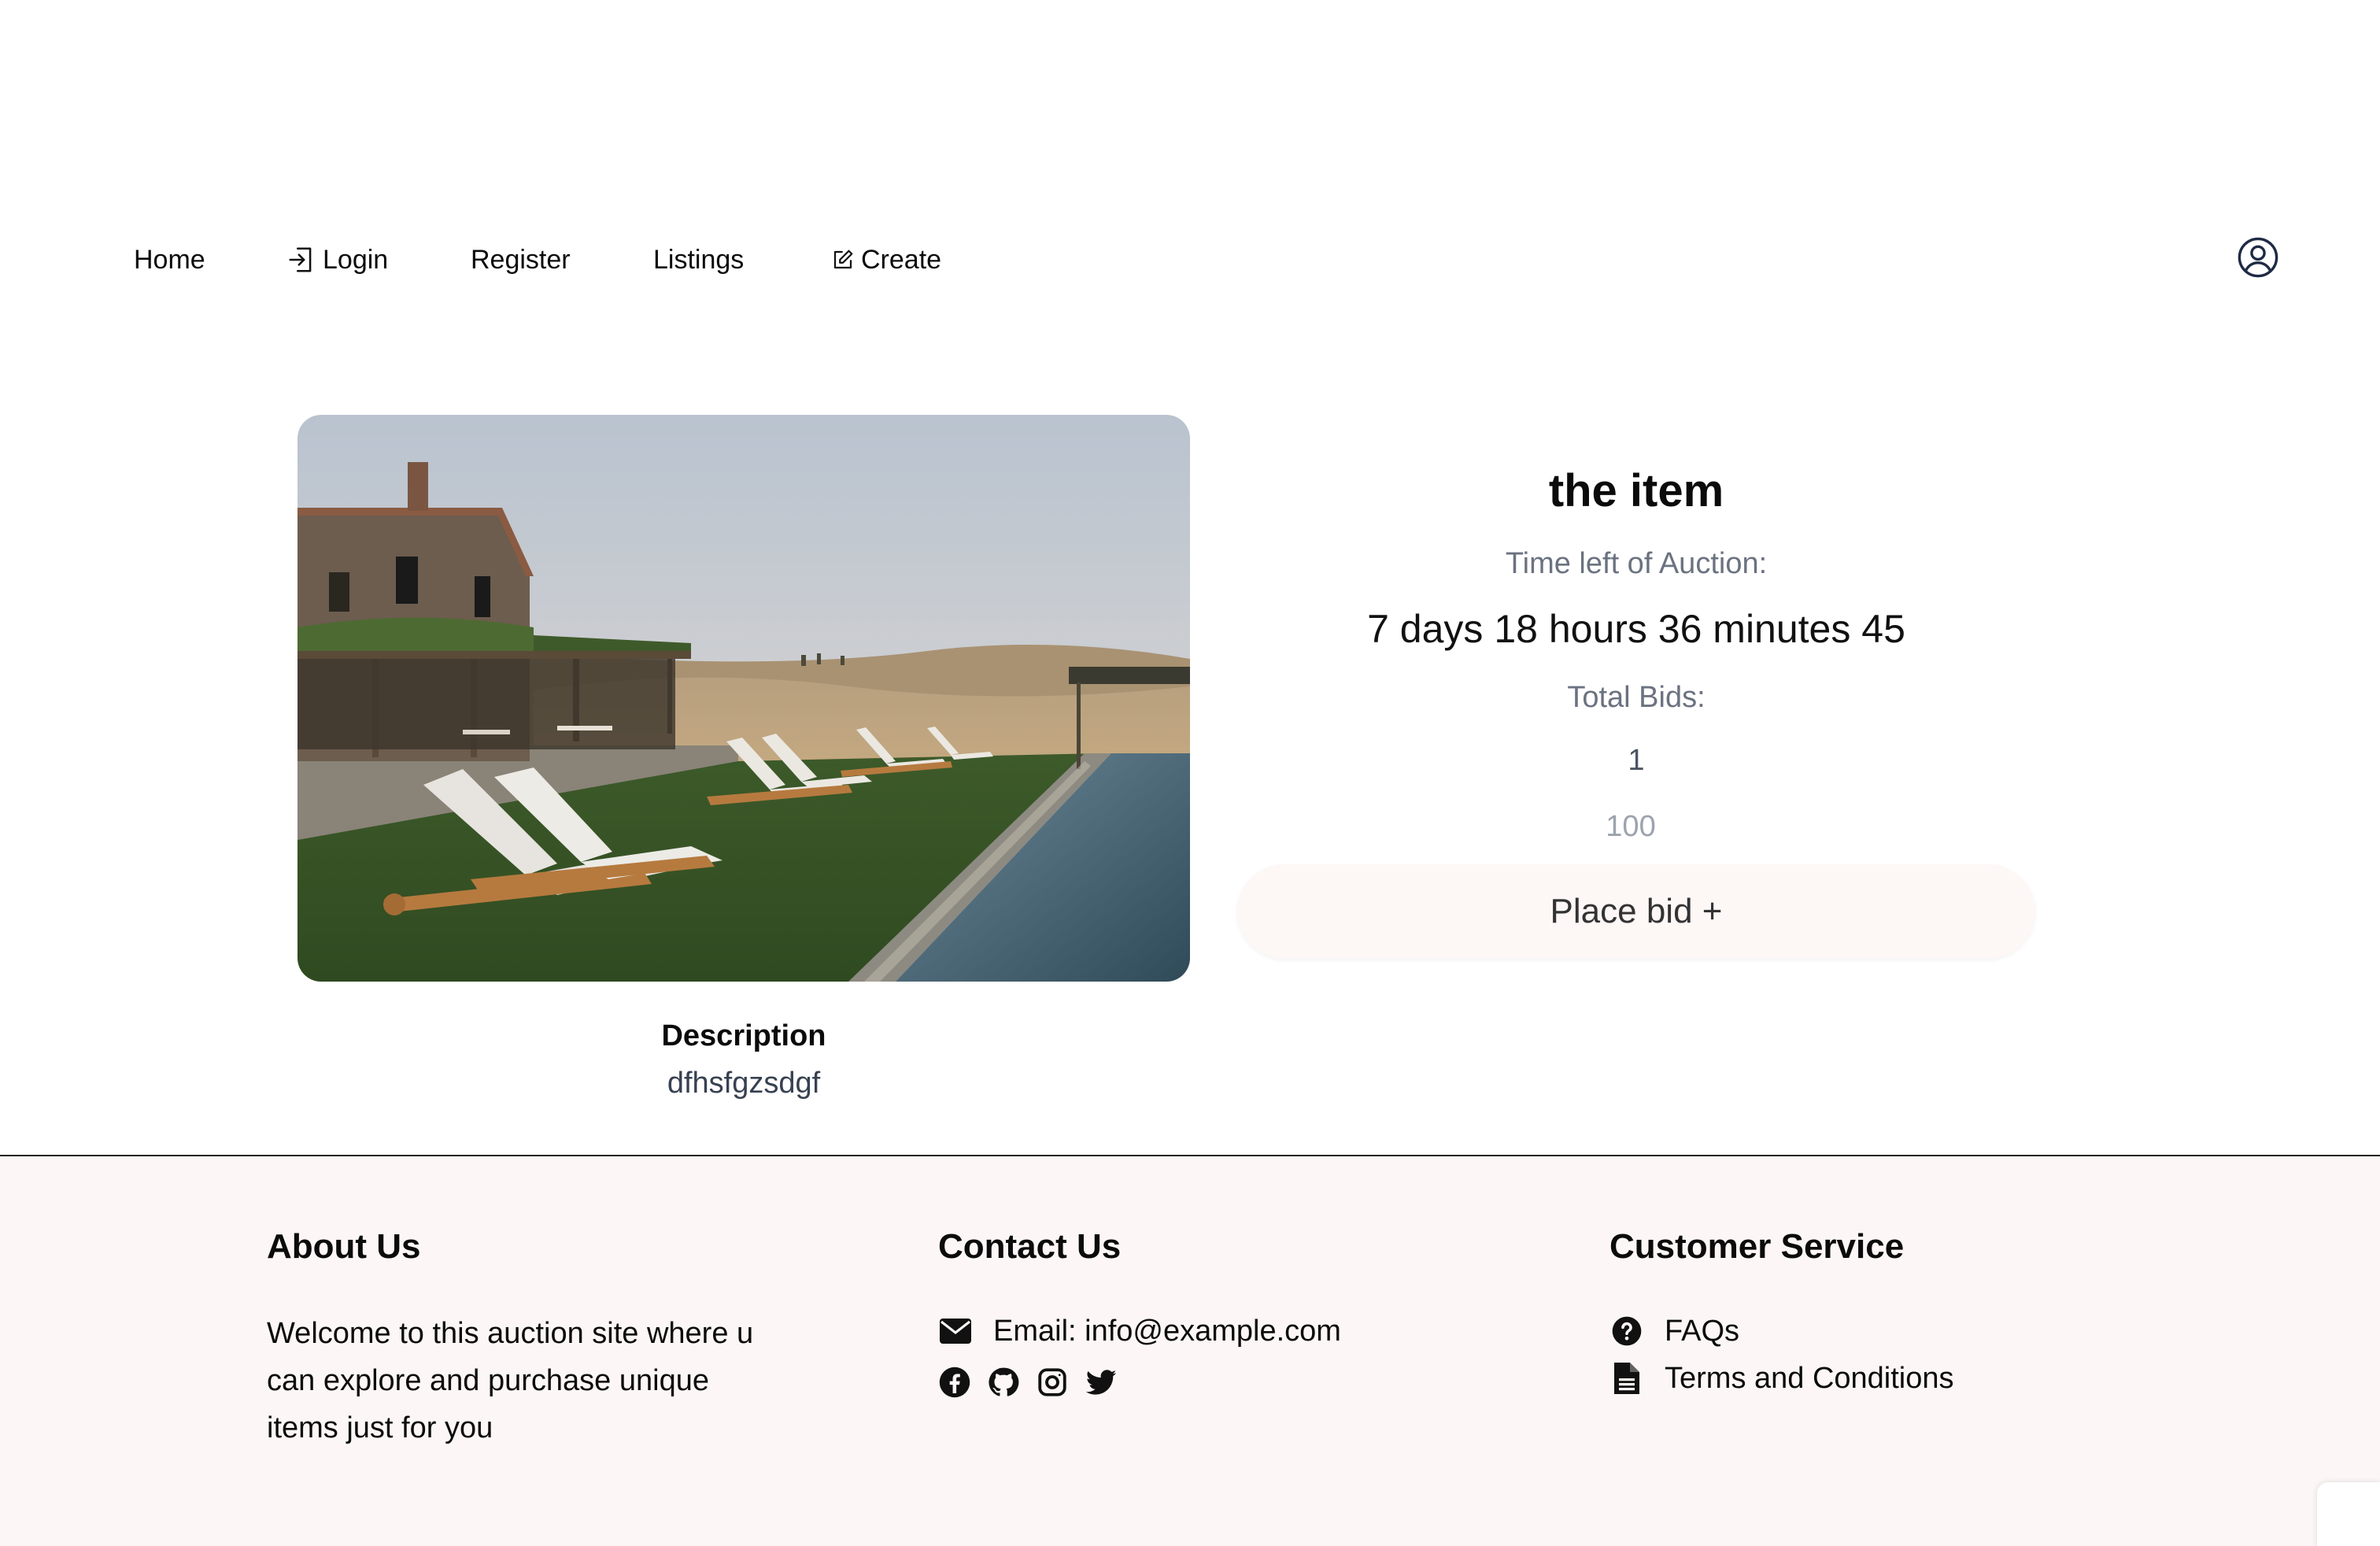 The height and width of the screenshot is (1546, 2380). What do you see at coordinates (744, 1083) in the screenshot?
I see `description-text: dfhsfgzsdgf` at bounding box center [744, 1083].